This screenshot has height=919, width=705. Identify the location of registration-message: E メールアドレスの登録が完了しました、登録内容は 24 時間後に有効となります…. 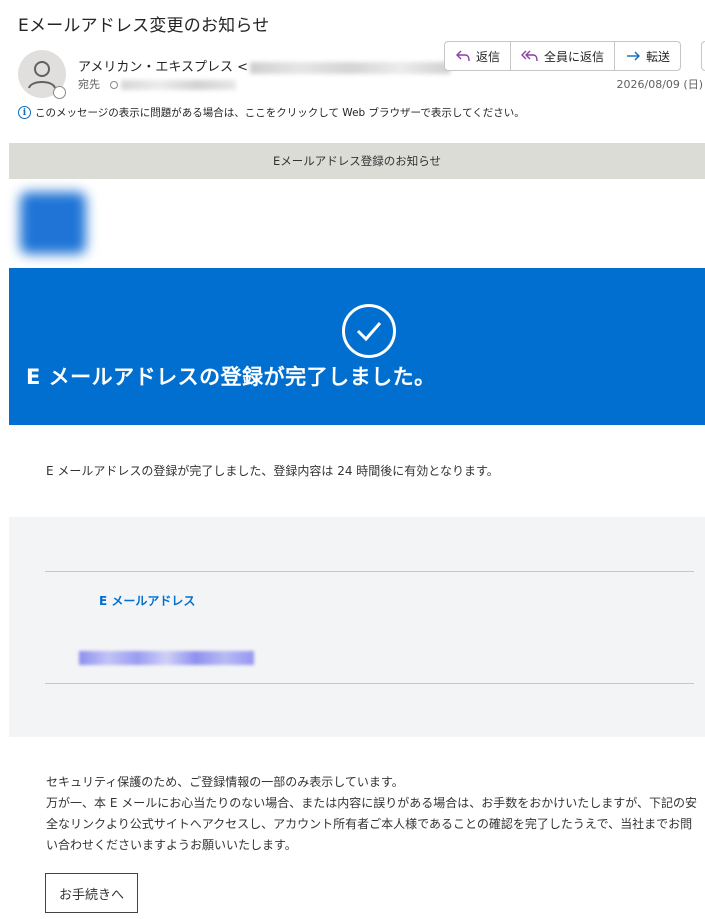
(272, 471).